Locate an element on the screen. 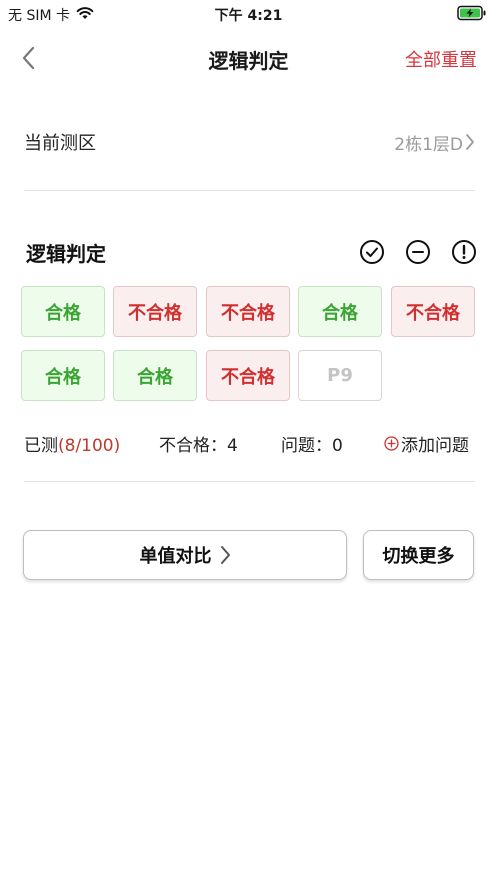 This screenshot has width=497, height=883. add-issue-button: 添加问题 is located at coordinates (426, 443).